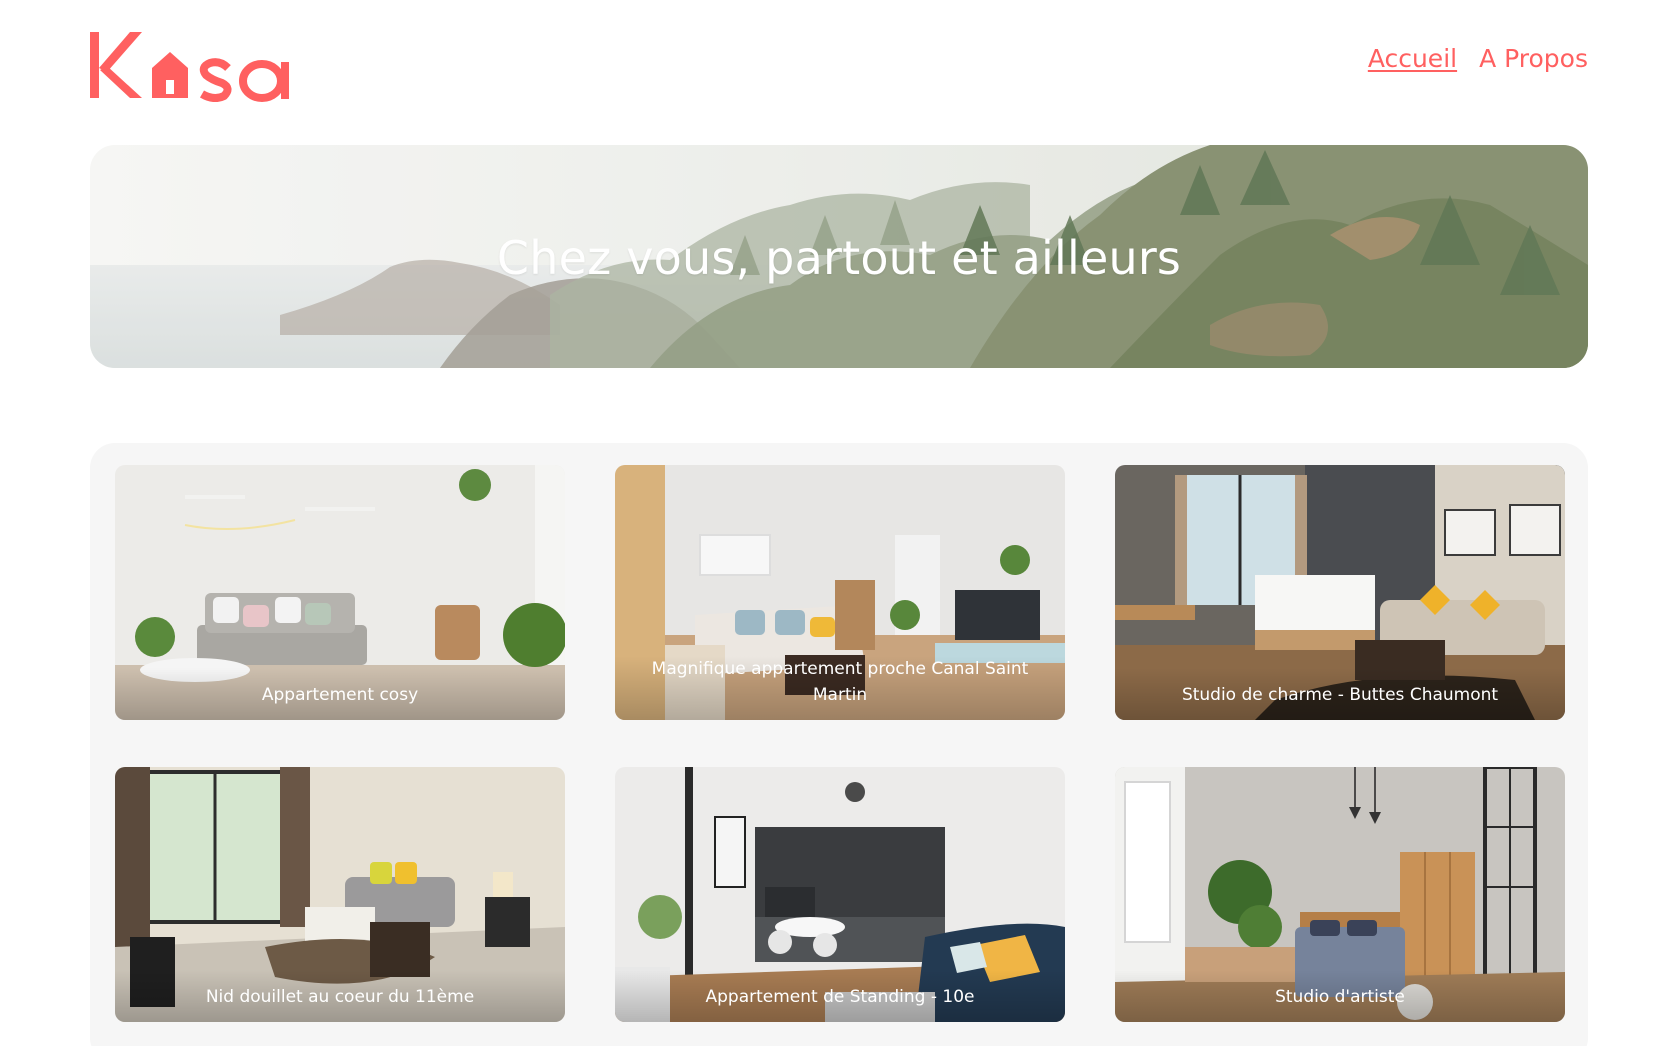  I want to click on listing-card-title: Appartement cosy, so click(340, 694).